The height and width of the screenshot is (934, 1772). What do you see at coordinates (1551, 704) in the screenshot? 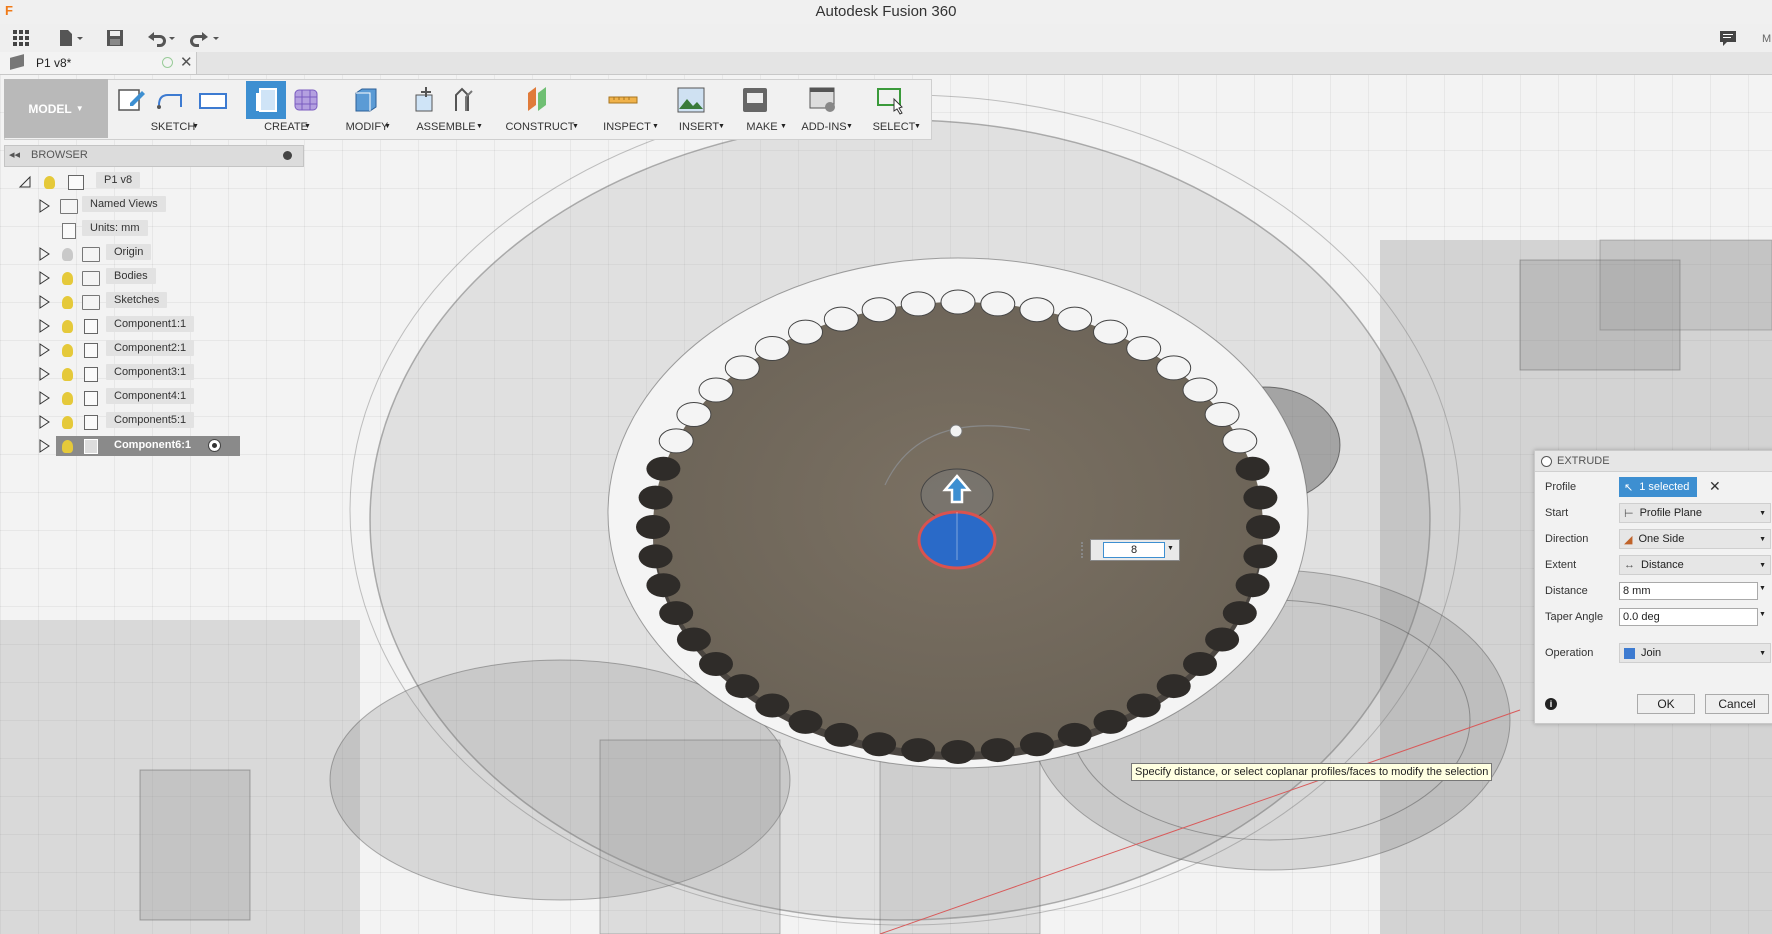
I see `info-icon: i` at bounding box center [1551, 704].